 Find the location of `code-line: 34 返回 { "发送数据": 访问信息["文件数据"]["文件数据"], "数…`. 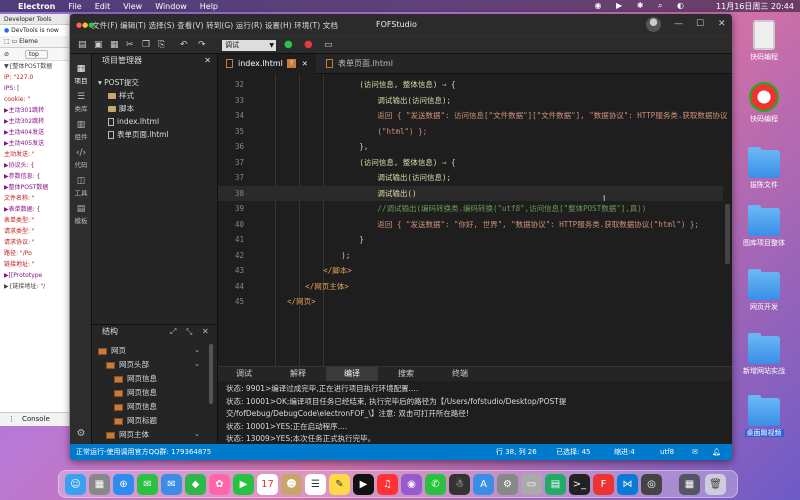

code-line: 34 返回 { "发送数据": 访问信息["文件数据"]["文件数据"], "数… is located at coordinates (472, 115).